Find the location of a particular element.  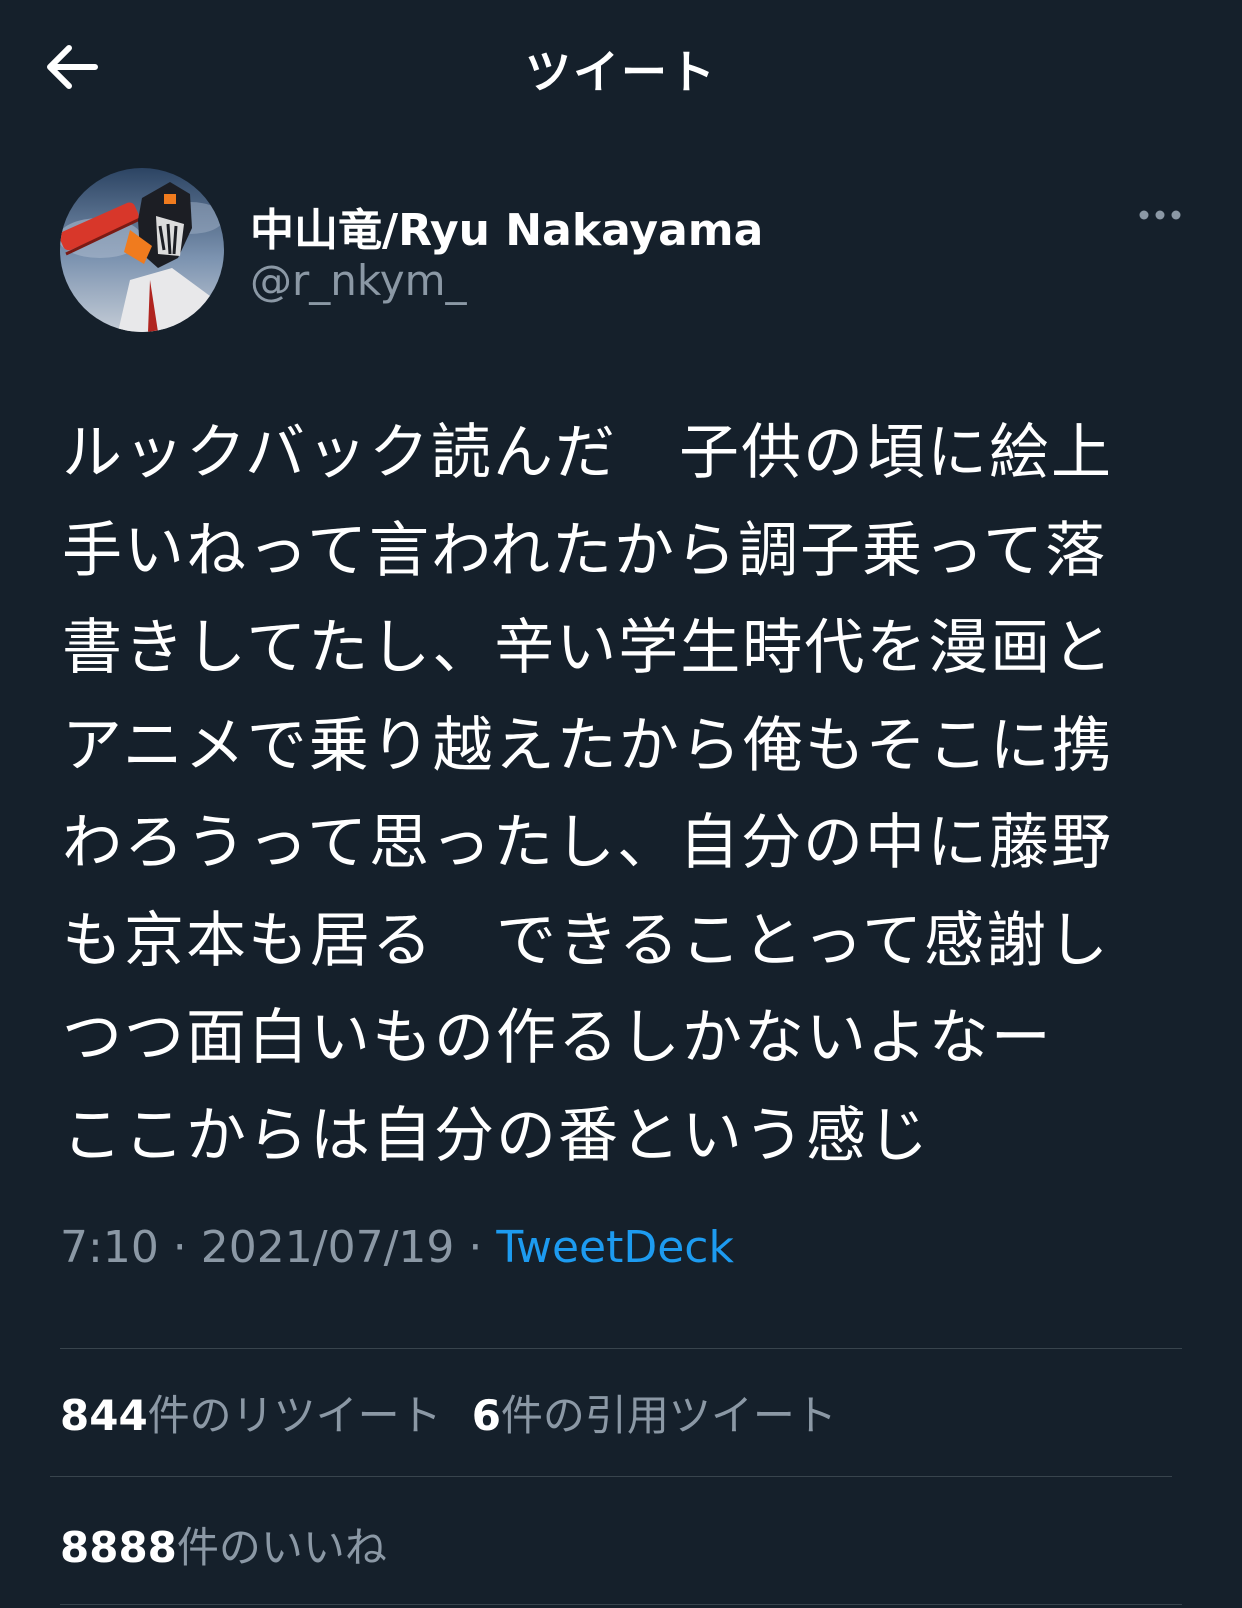

likes-stat: 8888件のいいね is located at coordinates (223, 1544).